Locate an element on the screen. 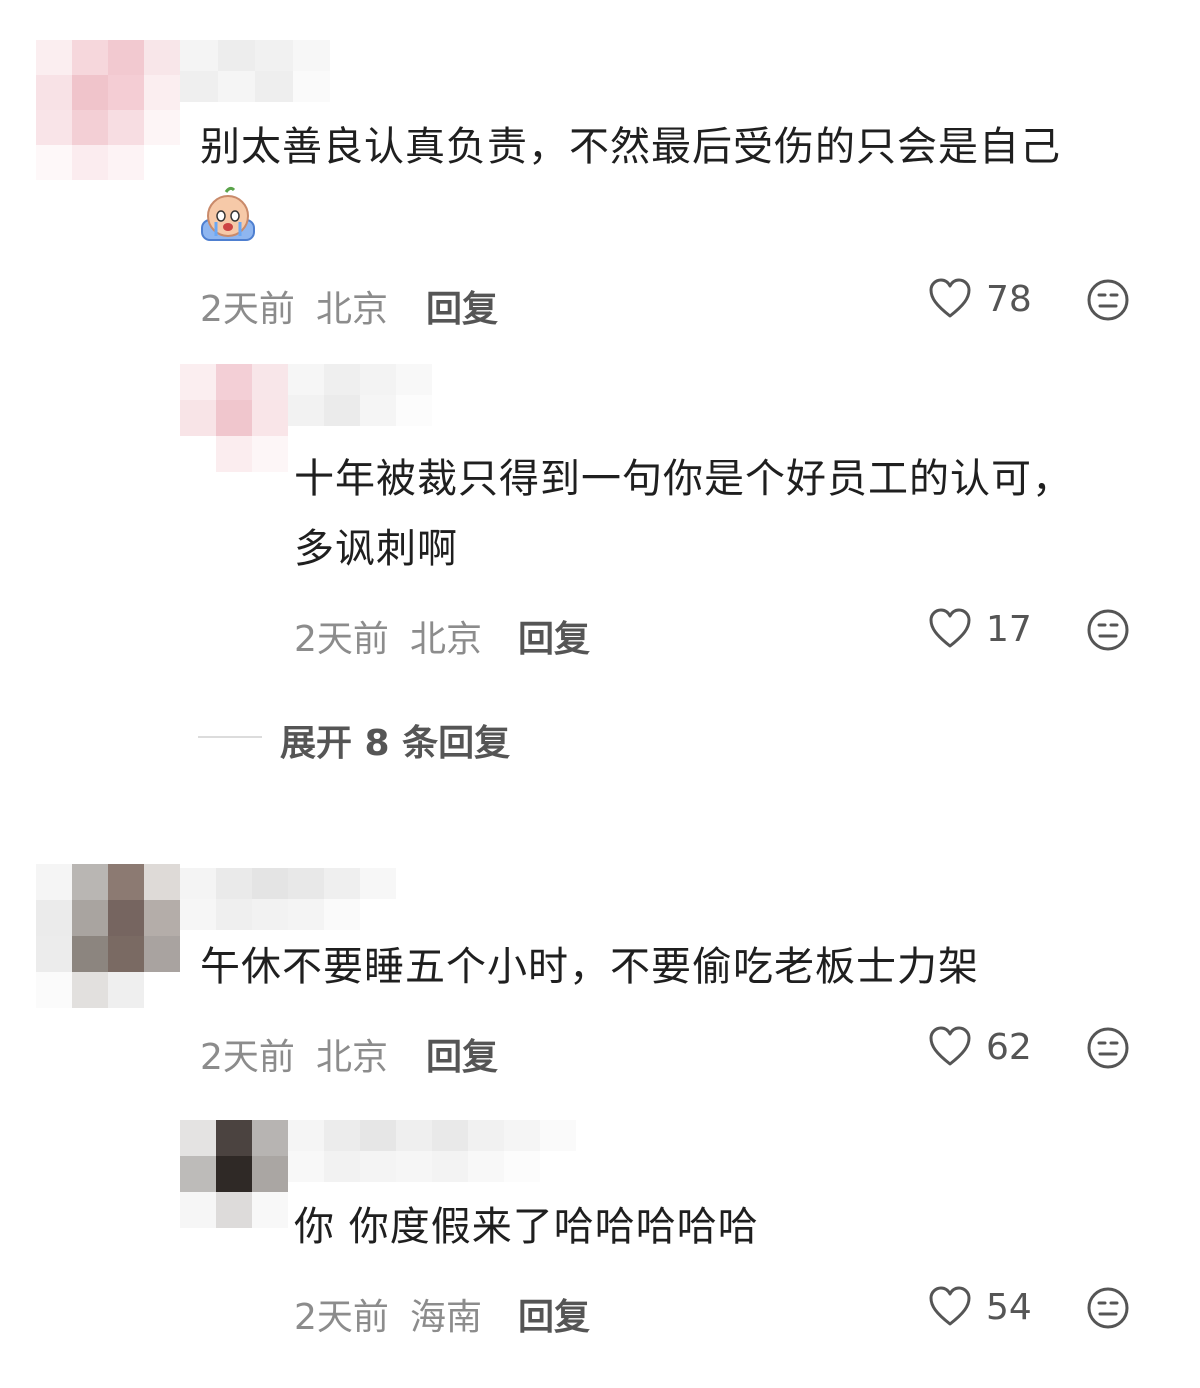 This screenshot has height=1388, width=1200. reply-text-line-1: 十年被裁只得到一句你是个好员工的认可， is located at coordinates (683, 479).